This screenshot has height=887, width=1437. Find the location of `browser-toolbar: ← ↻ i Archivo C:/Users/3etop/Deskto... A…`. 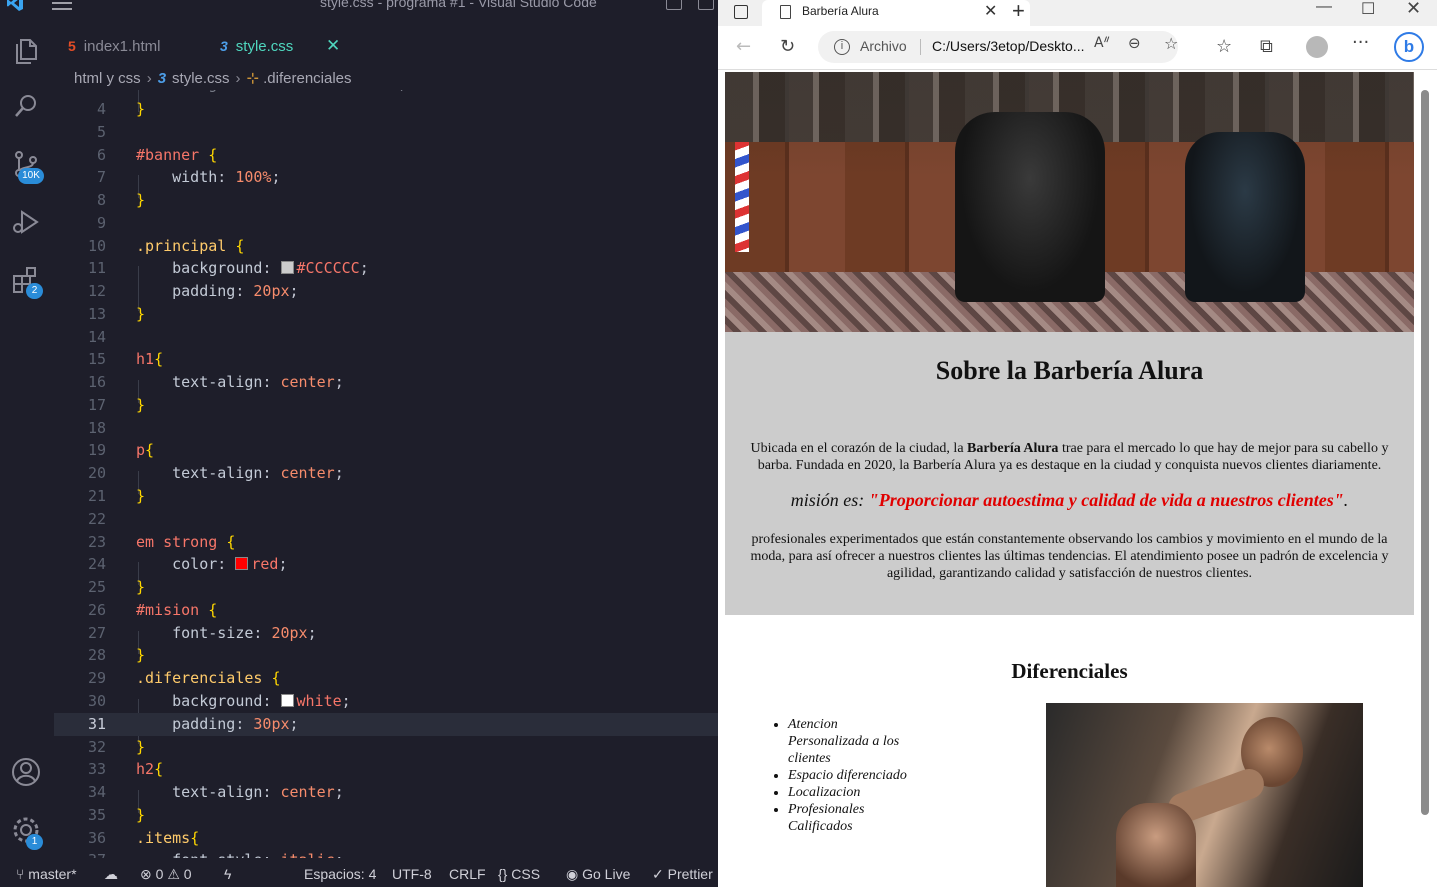

browser-toolbar: ← ↻ i Archivo C:/Users/3etop/Deskto... A… is located at coordinates (1077, 48).